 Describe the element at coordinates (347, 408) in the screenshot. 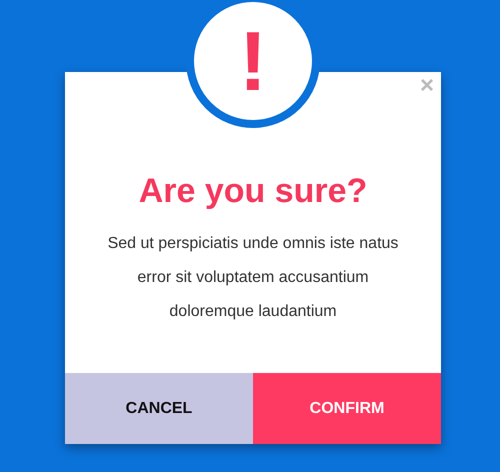

I see `confirm-button: CONFIRM` at that location.